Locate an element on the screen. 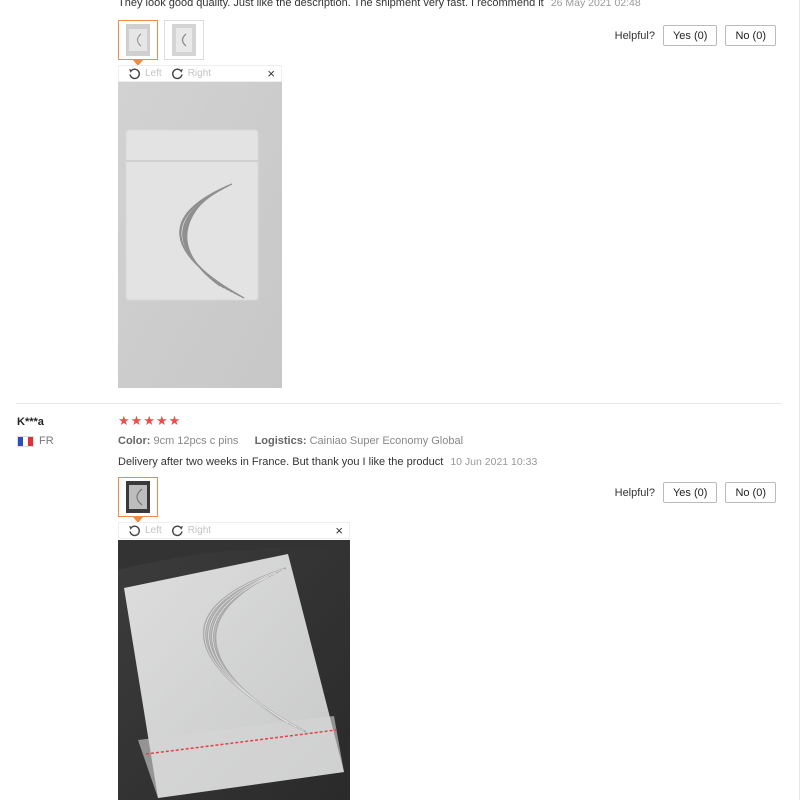  logistics-key: Logistics: is located at coordinates (280, 441).